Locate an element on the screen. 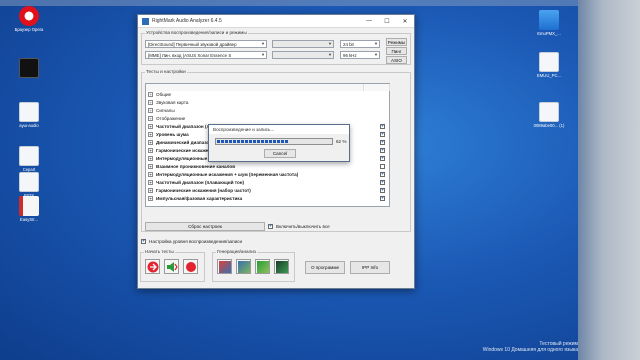  bit-depth-select: 24 bit ▼ is located at coordinates (360, 44).